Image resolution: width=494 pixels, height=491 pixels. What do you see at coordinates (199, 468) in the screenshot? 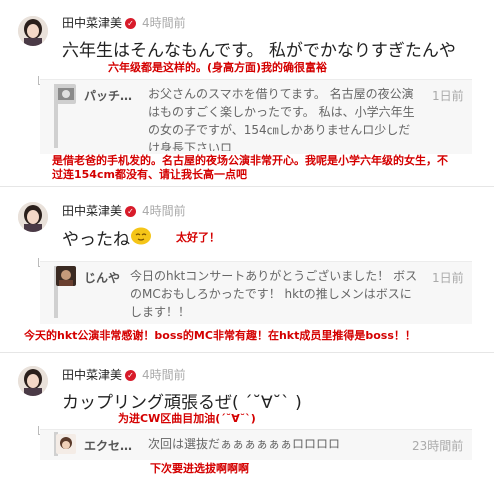
I see `reply-translation-annotation: 下次要进选拔啊啊啊` at bounding box center [199, 468].